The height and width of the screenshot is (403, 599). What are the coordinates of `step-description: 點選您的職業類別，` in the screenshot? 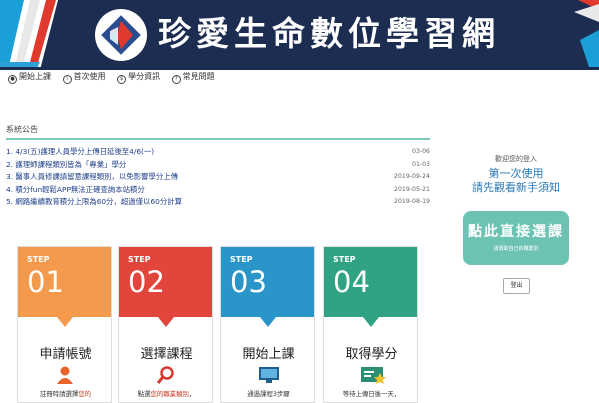 It's located at (165, 393).